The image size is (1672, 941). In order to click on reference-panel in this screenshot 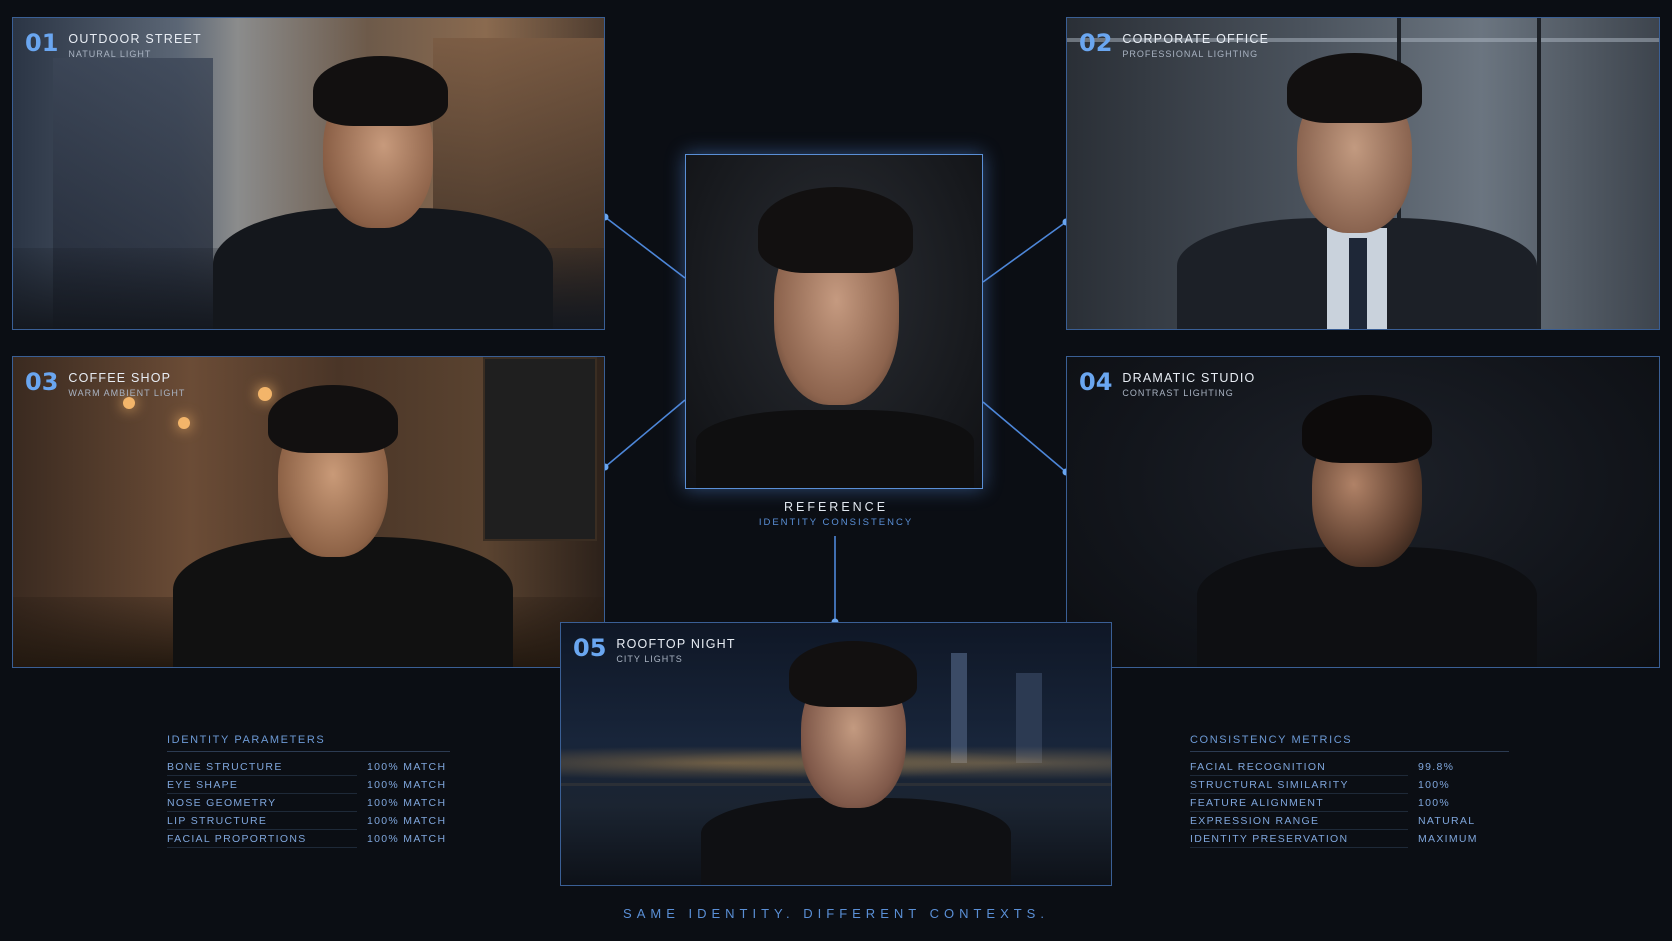, I will do `click(834, 321)`.